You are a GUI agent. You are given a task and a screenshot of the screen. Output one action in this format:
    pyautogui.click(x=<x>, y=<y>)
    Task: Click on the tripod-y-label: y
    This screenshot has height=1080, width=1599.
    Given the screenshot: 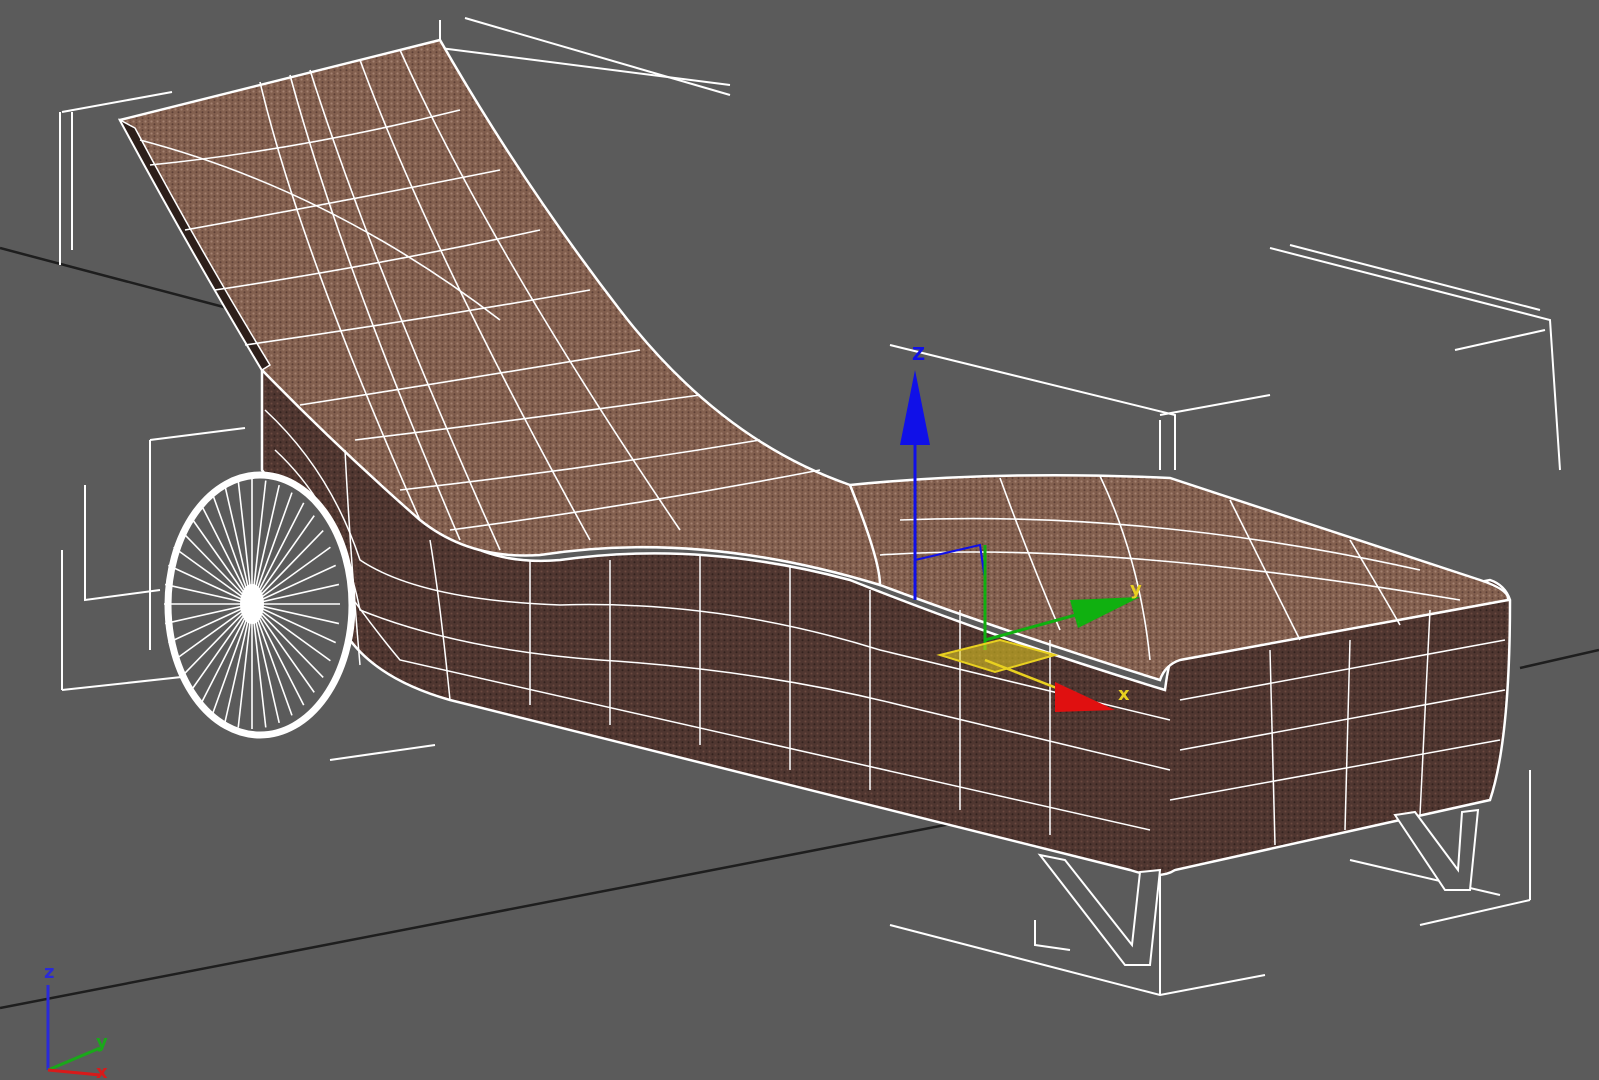 What is the action you would take?
    pyautogui.click(x=102, y=1042)
    